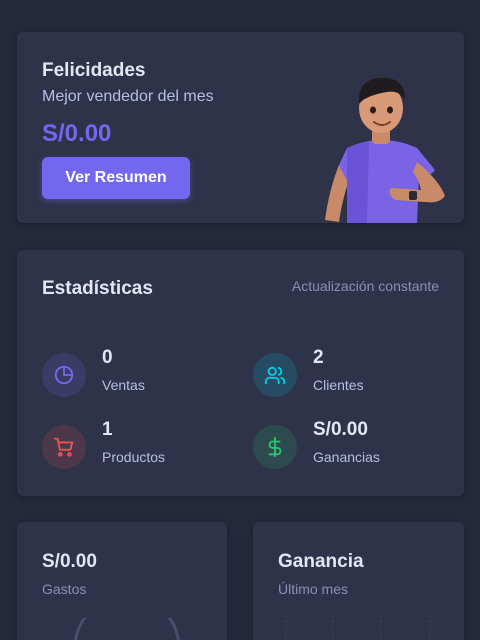  What do you see at coordinates (94, 70) in the screenshot?
I see `congrats-title: Felicidades` at bounding box center [94, 70].